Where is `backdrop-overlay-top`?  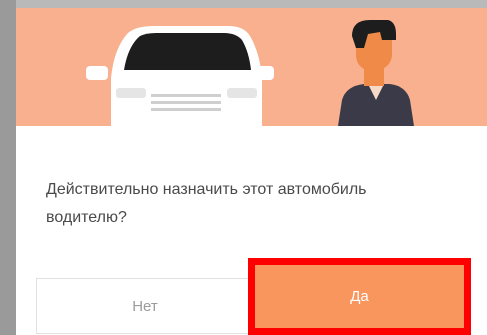 backdrop-overlay-top is located at coordinates (243, 4).